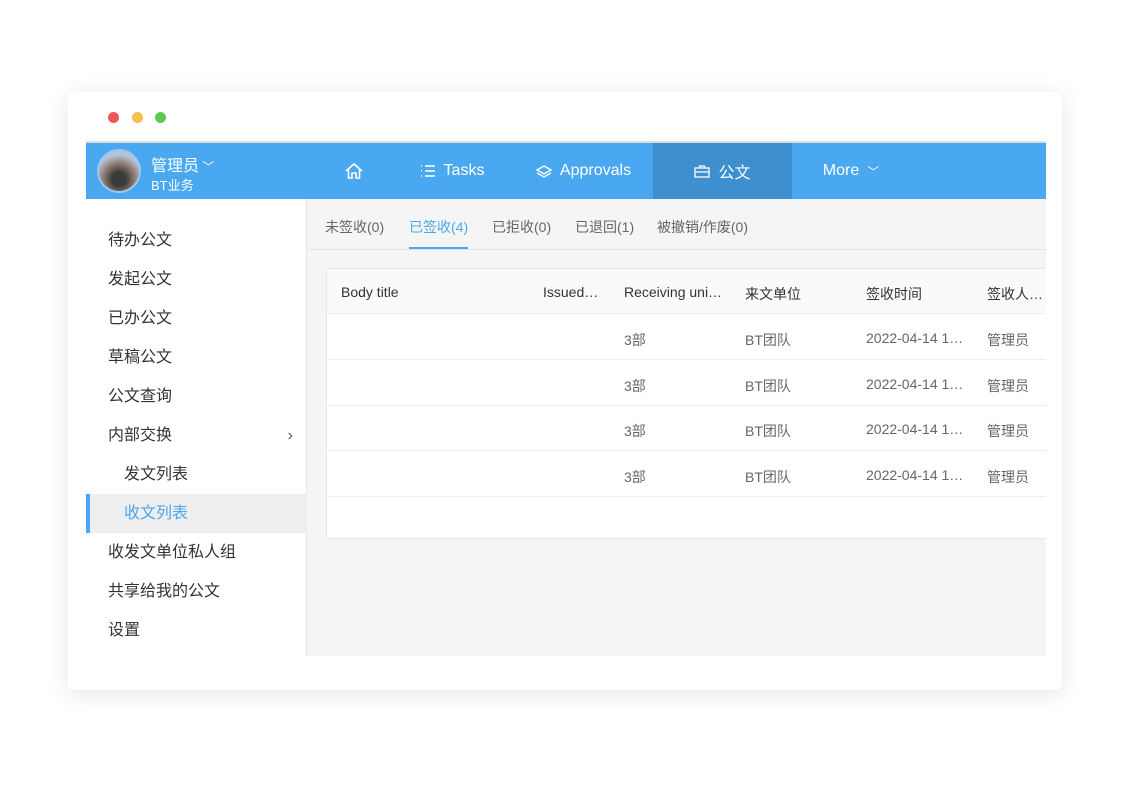 The height and width of the screenshot is (800, 1140). Describe the element at coordinates (427, 171) in the screenshot. I see `list-icon` at that location.